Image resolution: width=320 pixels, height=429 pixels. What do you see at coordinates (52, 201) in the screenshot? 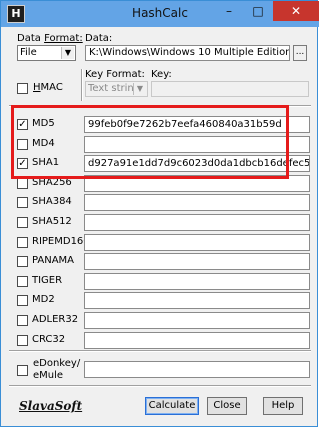
I see `sha384-label: SHA384` at bounding box center [52, 201].